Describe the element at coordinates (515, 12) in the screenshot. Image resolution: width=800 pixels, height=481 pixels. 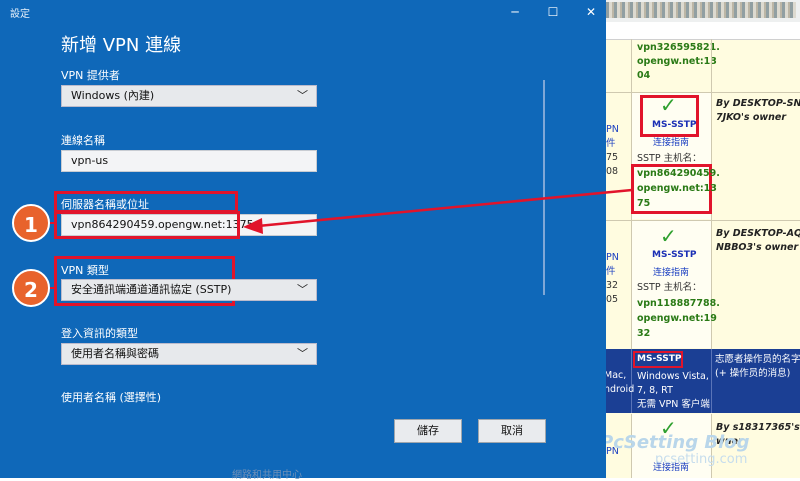
I see `minimize-button: ─` at that location.